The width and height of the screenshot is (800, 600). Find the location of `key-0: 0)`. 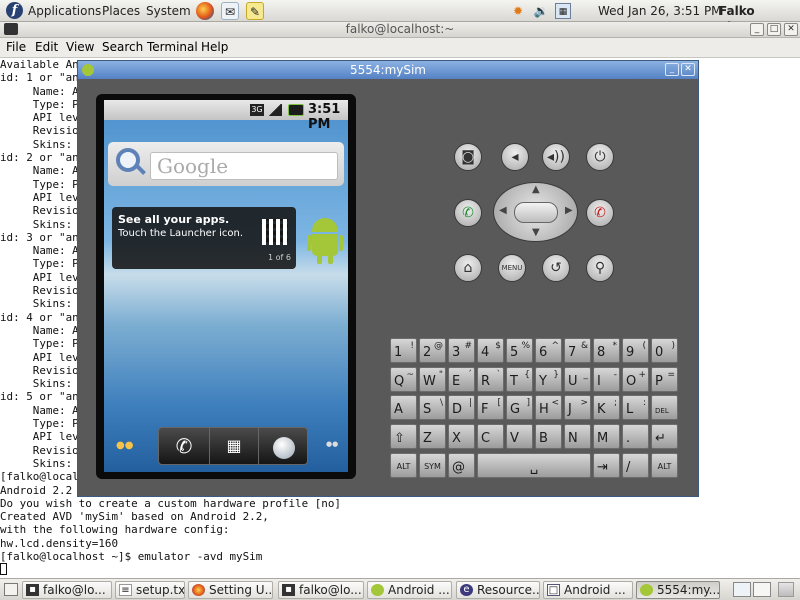

key-0: 0) is located at coordinates (664, 350).